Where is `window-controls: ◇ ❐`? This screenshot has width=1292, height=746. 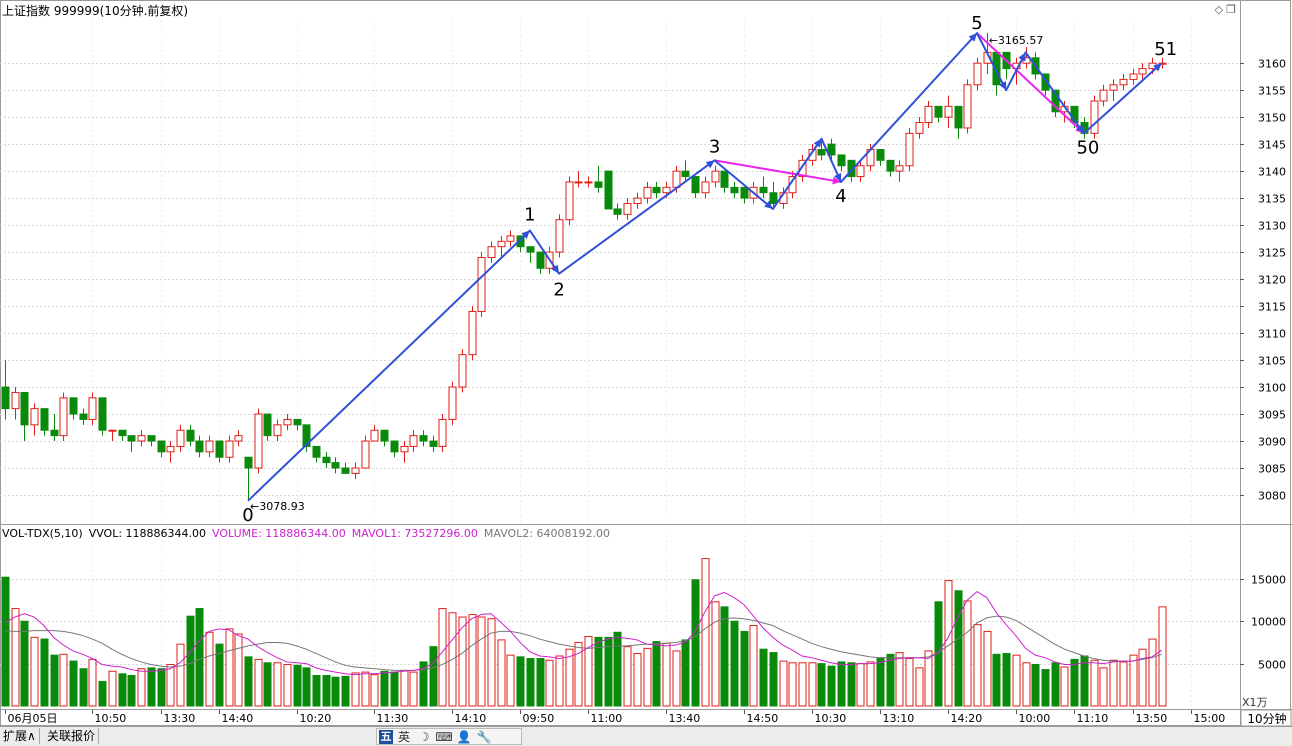
window-controls: ◇ ❐ is located at coordinates (1225, 9).